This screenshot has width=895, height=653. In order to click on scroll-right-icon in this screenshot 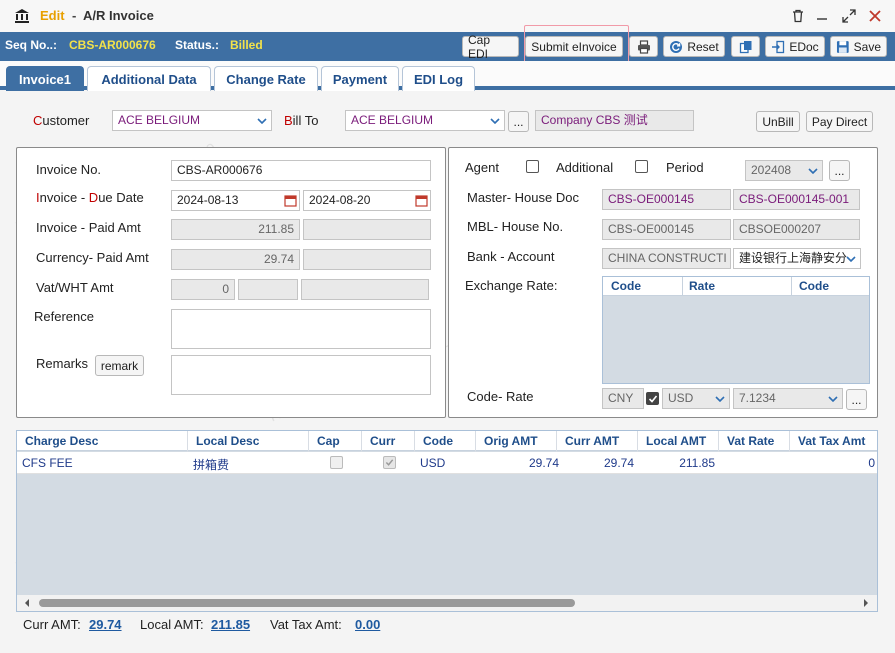, I will do `click(866, 603)`.